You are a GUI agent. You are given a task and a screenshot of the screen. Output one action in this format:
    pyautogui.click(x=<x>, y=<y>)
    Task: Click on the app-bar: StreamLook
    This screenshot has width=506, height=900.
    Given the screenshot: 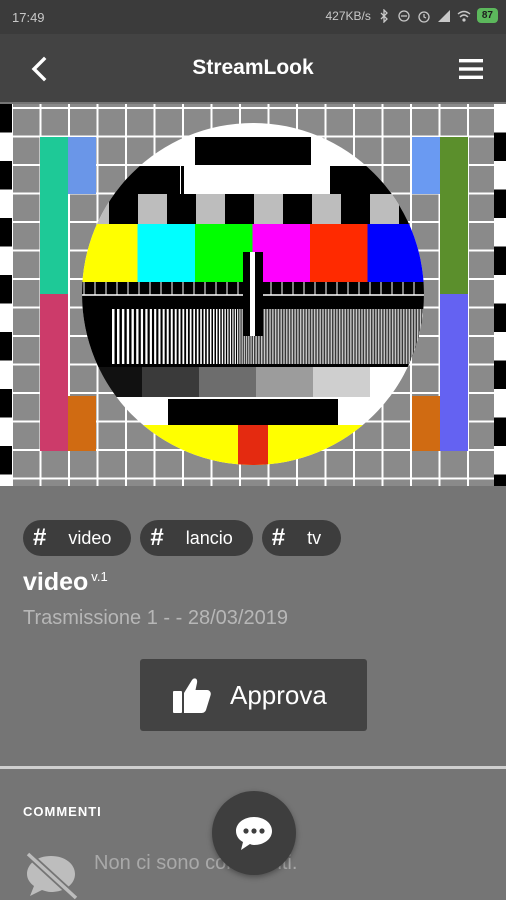 What is the action you would take?
    pyautogui.click(x=253, y=68)
    